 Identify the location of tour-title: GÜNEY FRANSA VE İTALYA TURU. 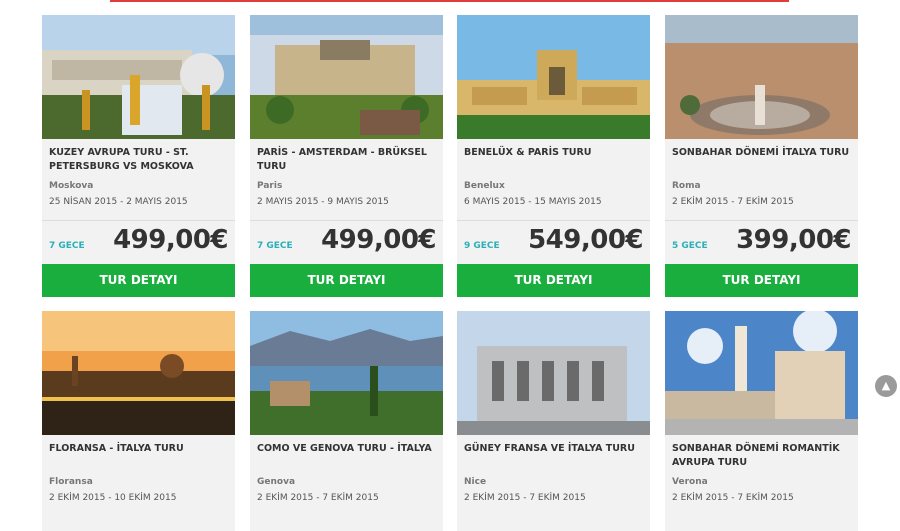
(549, 448).